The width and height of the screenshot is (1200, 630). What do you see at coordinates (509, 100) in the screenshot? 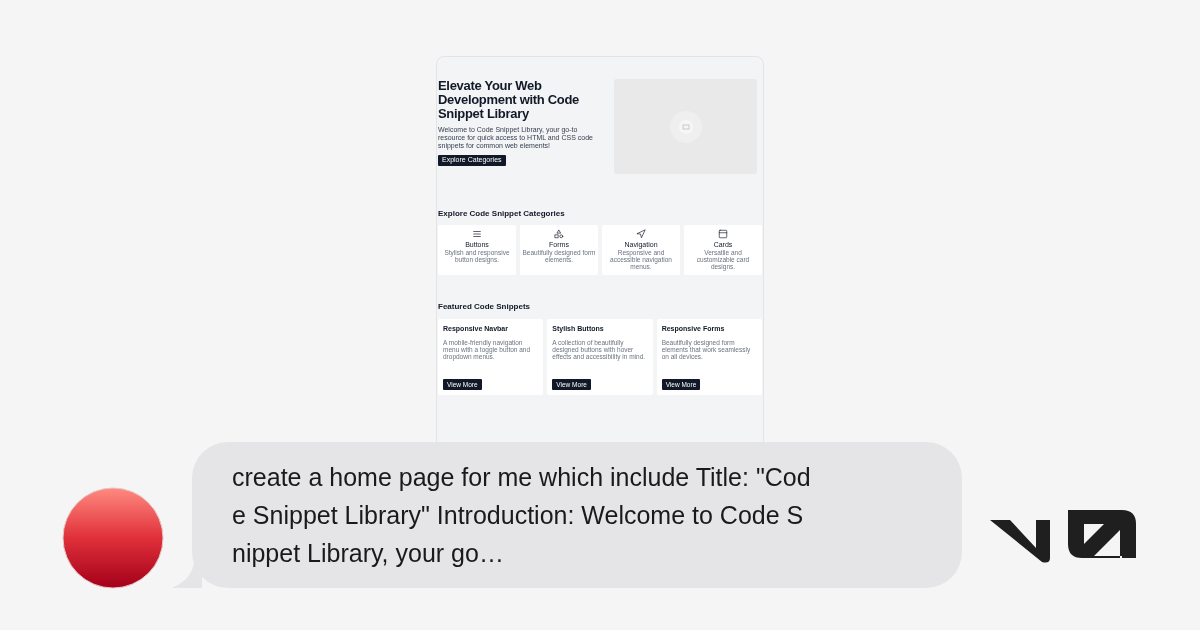
I see `hero-title: Elevate Your Web Development with Code Snippet Library` at bounding box center [509, 100].